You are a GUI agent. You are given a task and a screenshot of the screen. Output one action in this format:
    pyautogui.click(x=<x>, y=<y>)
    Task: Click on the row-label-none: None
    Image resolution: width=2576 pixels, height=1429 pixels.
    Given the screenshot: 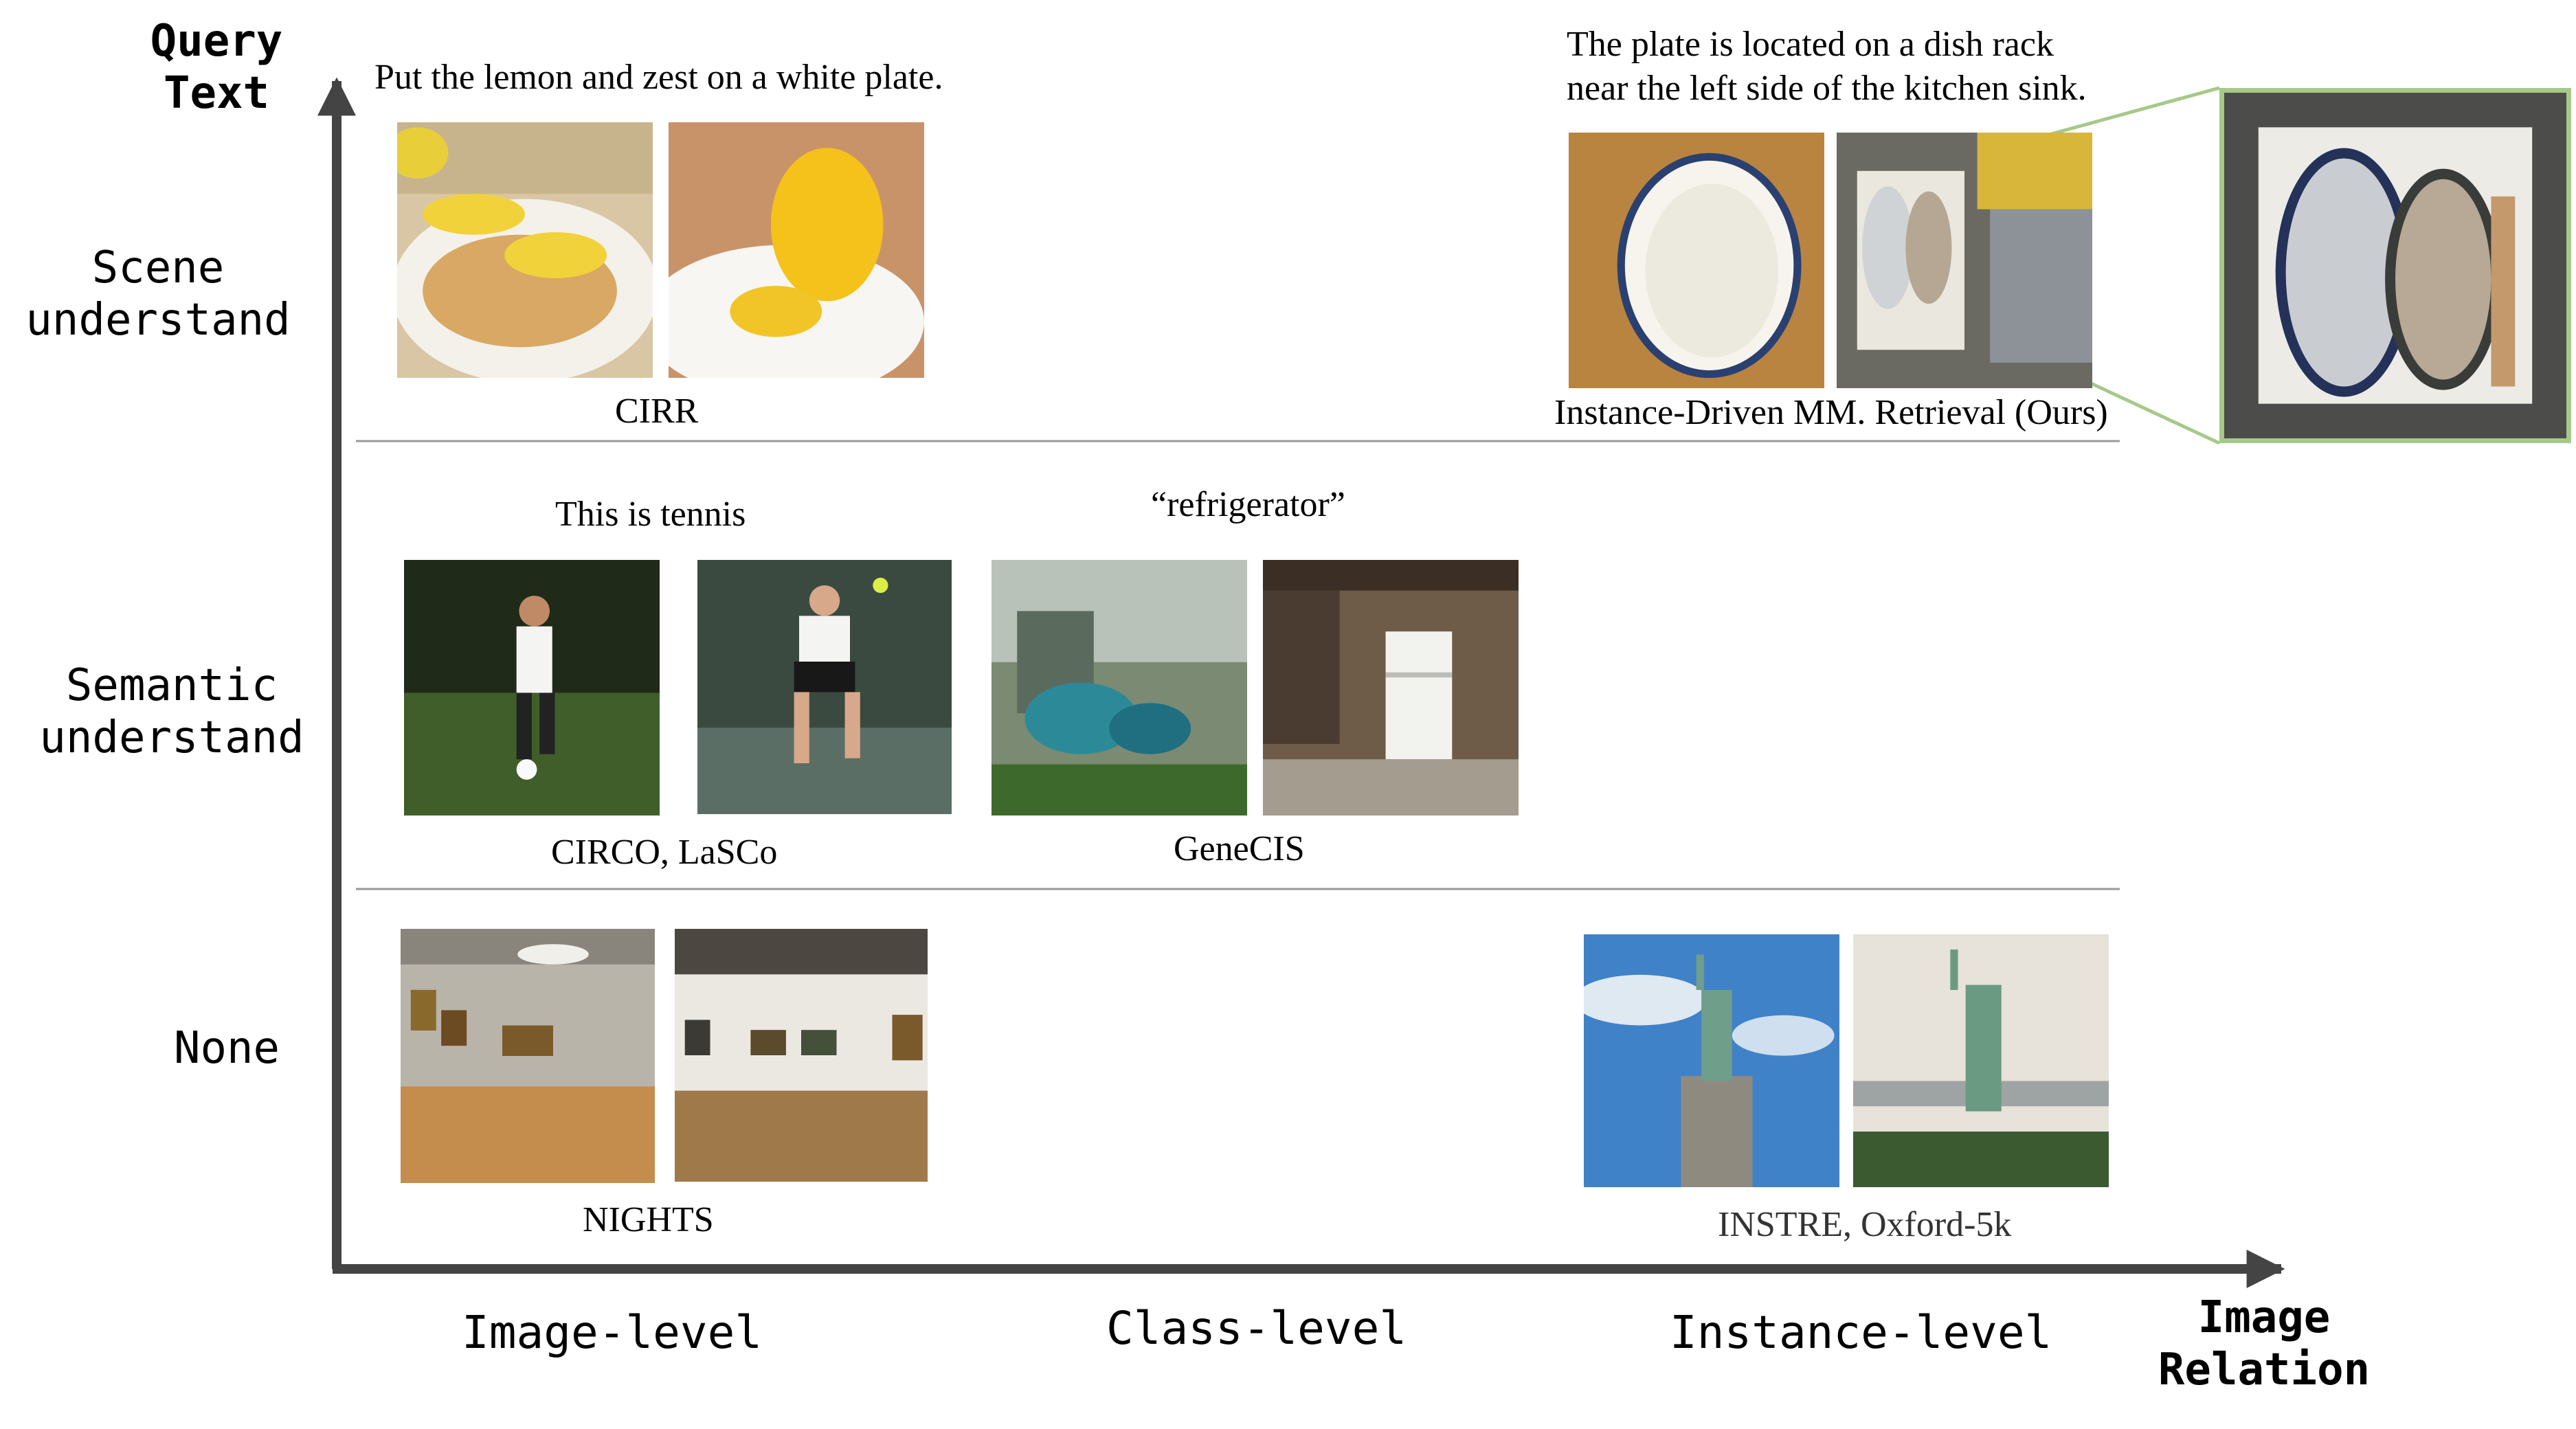 What is the action you would take?
    pyautogui.click(x=226, y=1048)
    